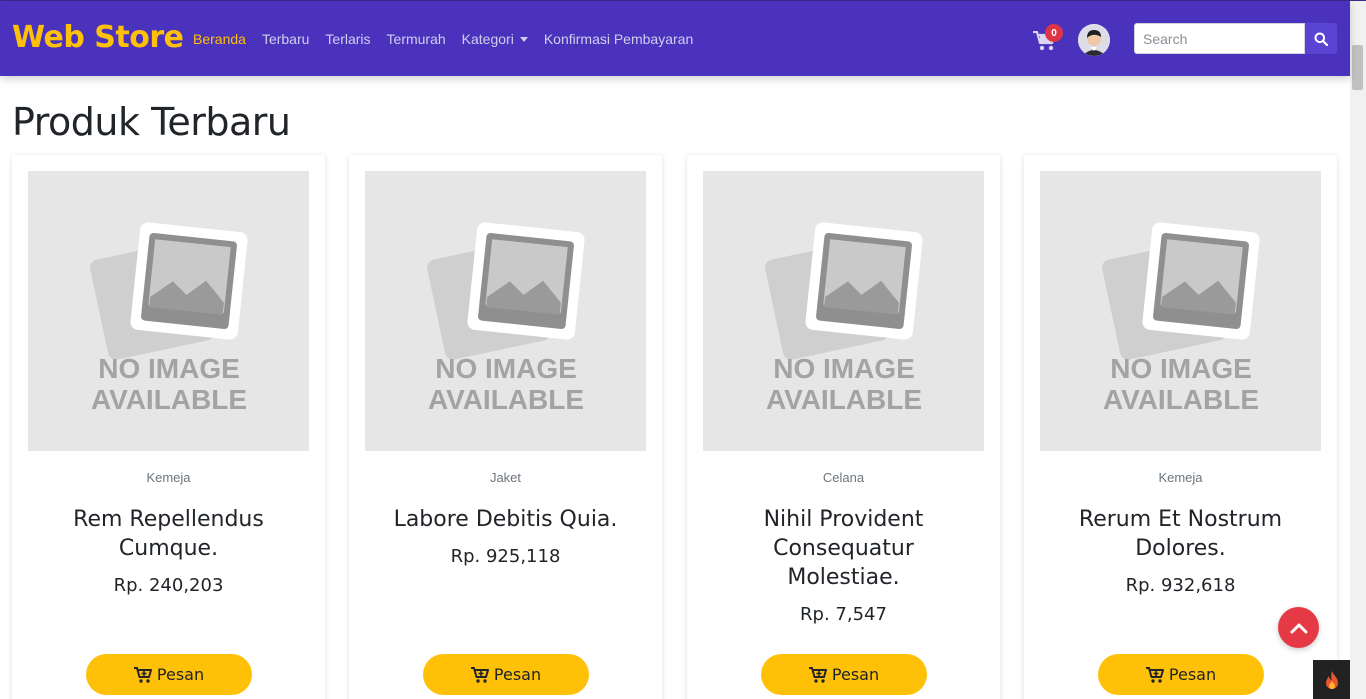  I want to click on search-input, so click(1219, 38).